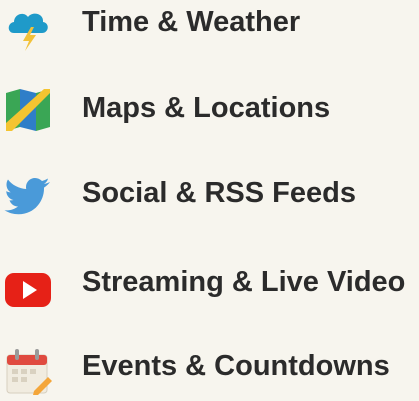 The width and height of the screenshot is (419, 401). Describe the element at coordinates (206, 108) in the screenshot. I see `list-item-label: Maps & Locations` at that location.